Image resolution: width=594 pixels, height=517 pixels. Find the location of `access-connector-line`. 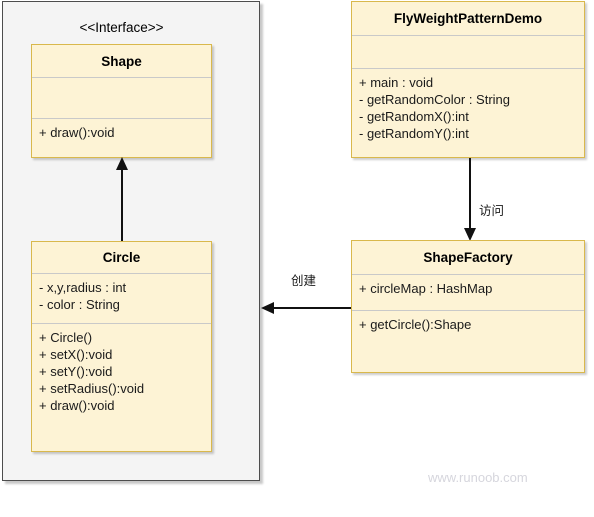

access-connector-line is located at coordinates (470, 194).